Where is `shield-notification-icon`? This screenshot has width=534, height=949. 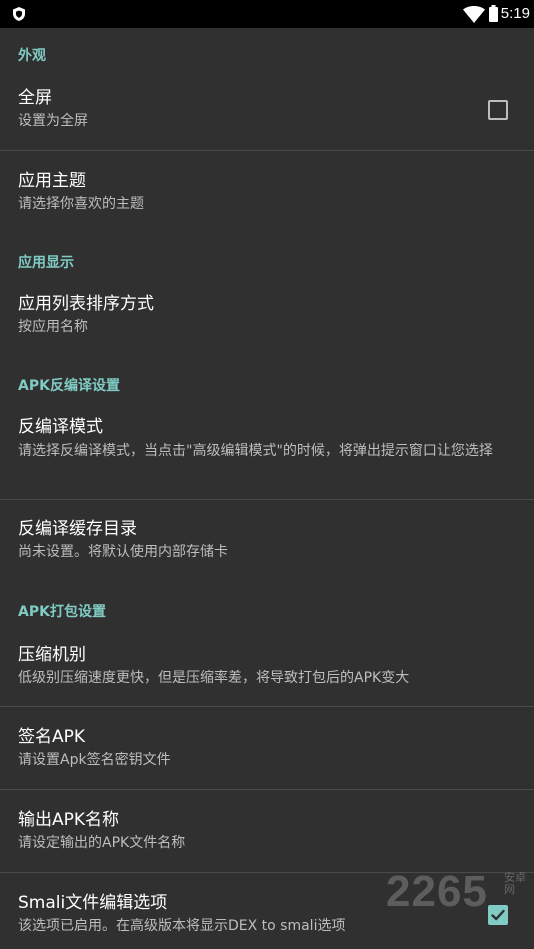
shield-notification-icon is located at coordinates (19, 14).